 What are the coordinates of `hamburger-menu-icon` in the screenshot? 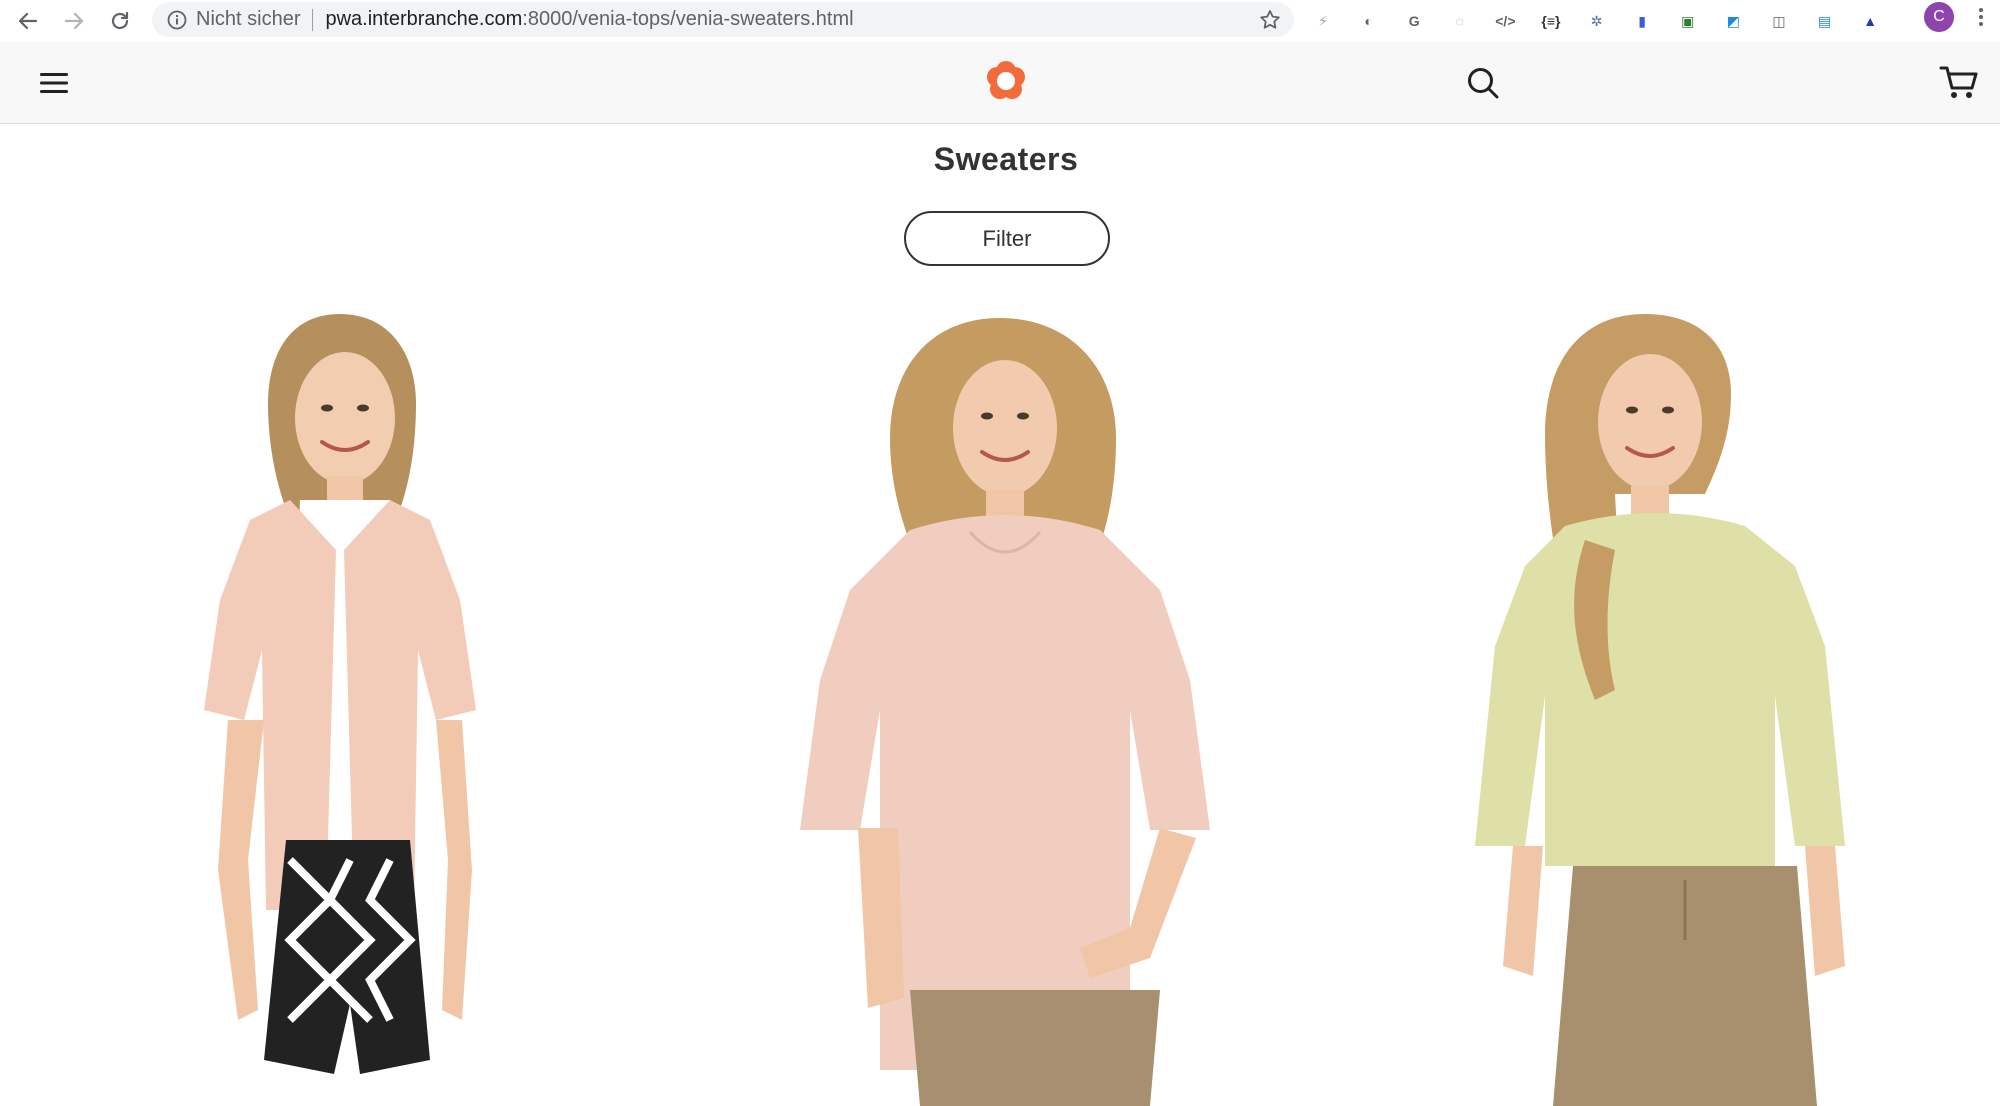 It's located at (54, 83).